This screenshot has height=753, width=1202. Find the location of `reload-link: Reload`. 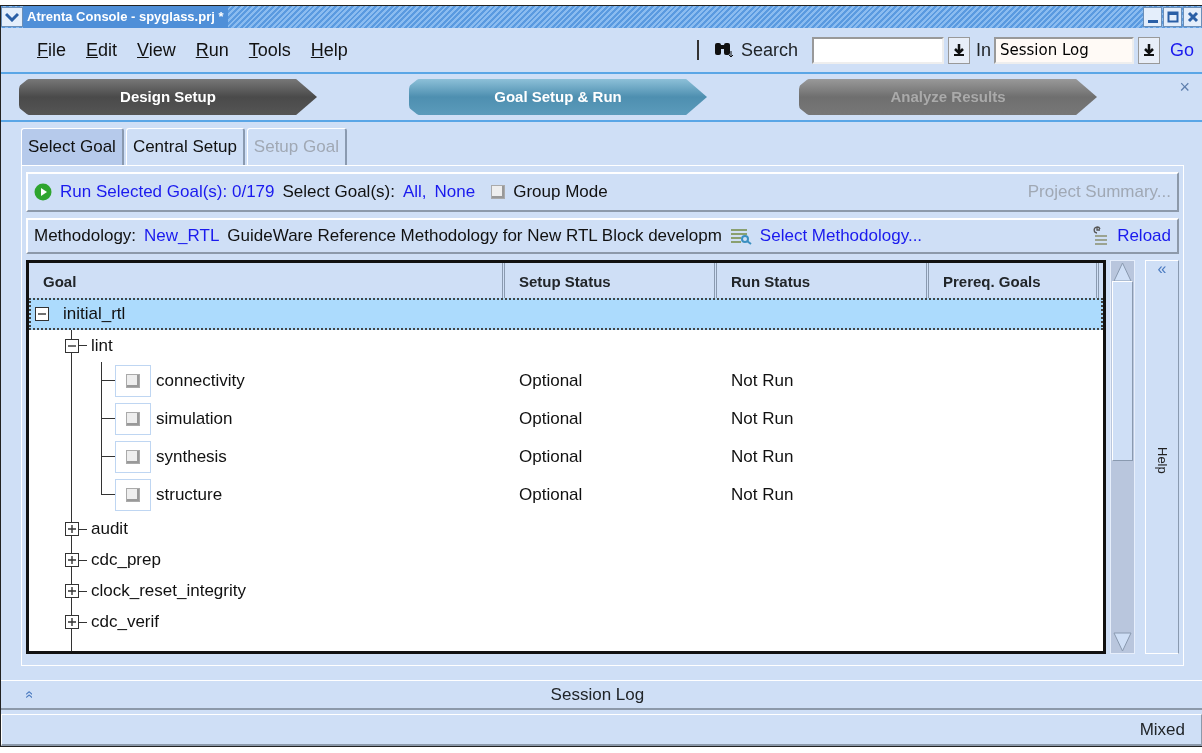

reload-link: Reload is located at coordinates (1144, 235).